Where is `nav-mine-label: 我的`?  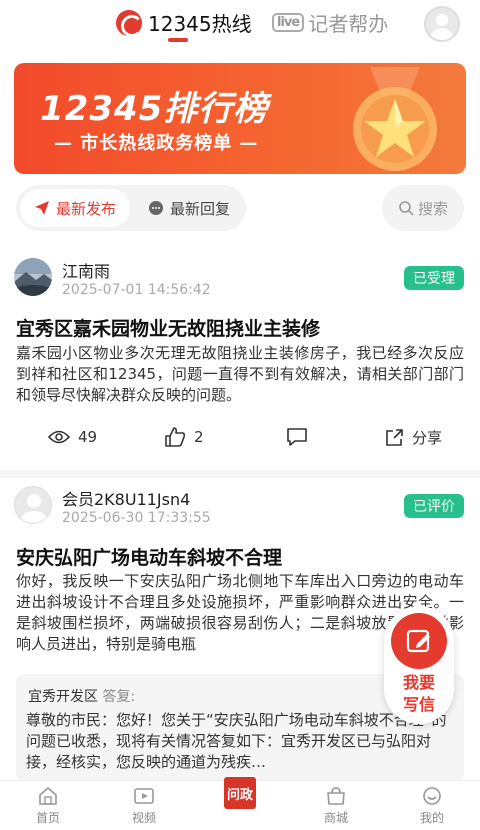 nav-mine-label: 我的 is located at coordinates (431, 818).